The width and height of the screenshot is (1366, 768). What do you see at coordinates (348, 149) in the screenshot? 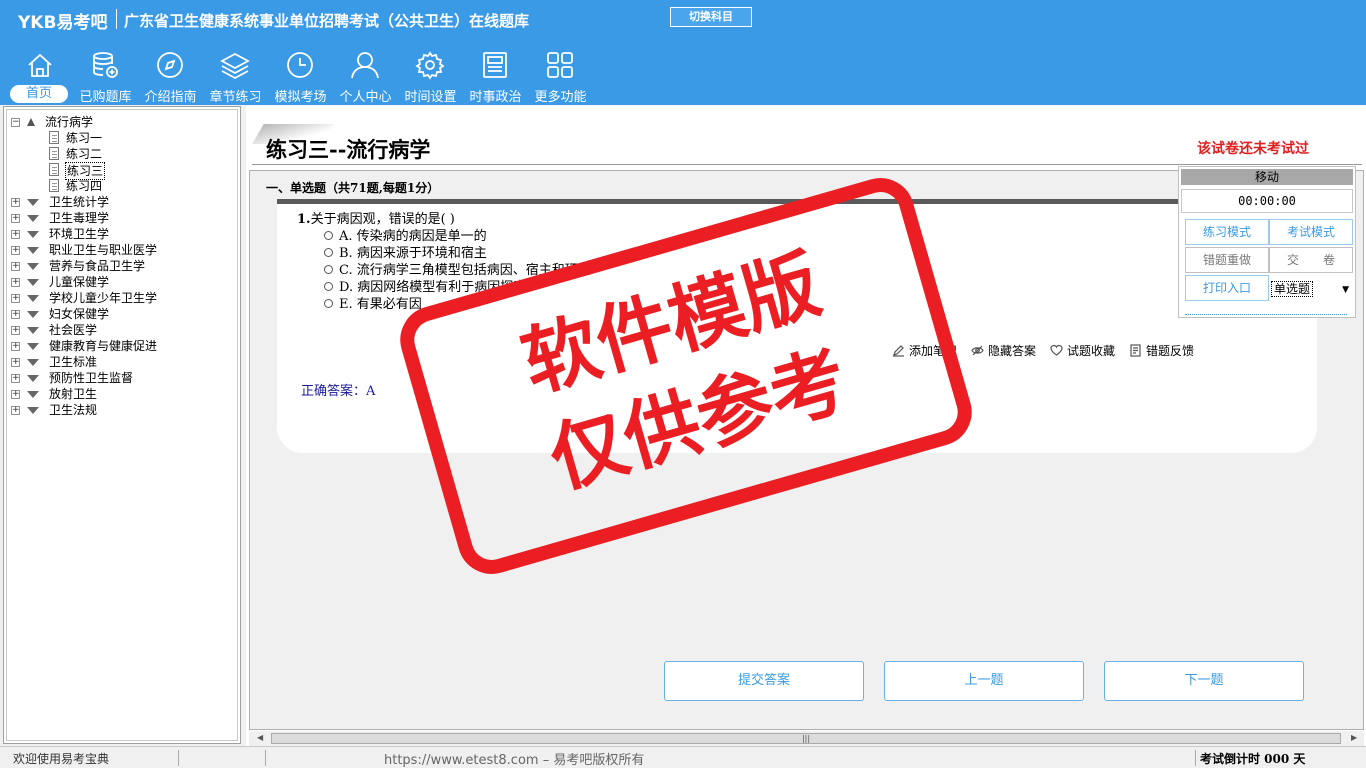
I see `exam-title: 练习三--流行病学` at bounding box center [348, 149].